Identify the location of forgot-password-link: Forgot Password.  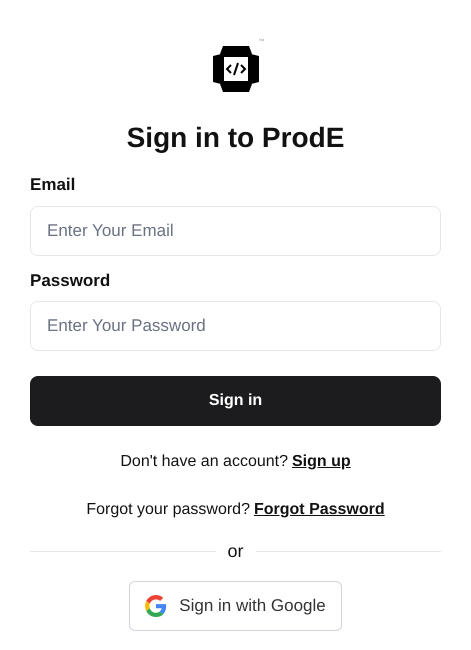
(319, 510).